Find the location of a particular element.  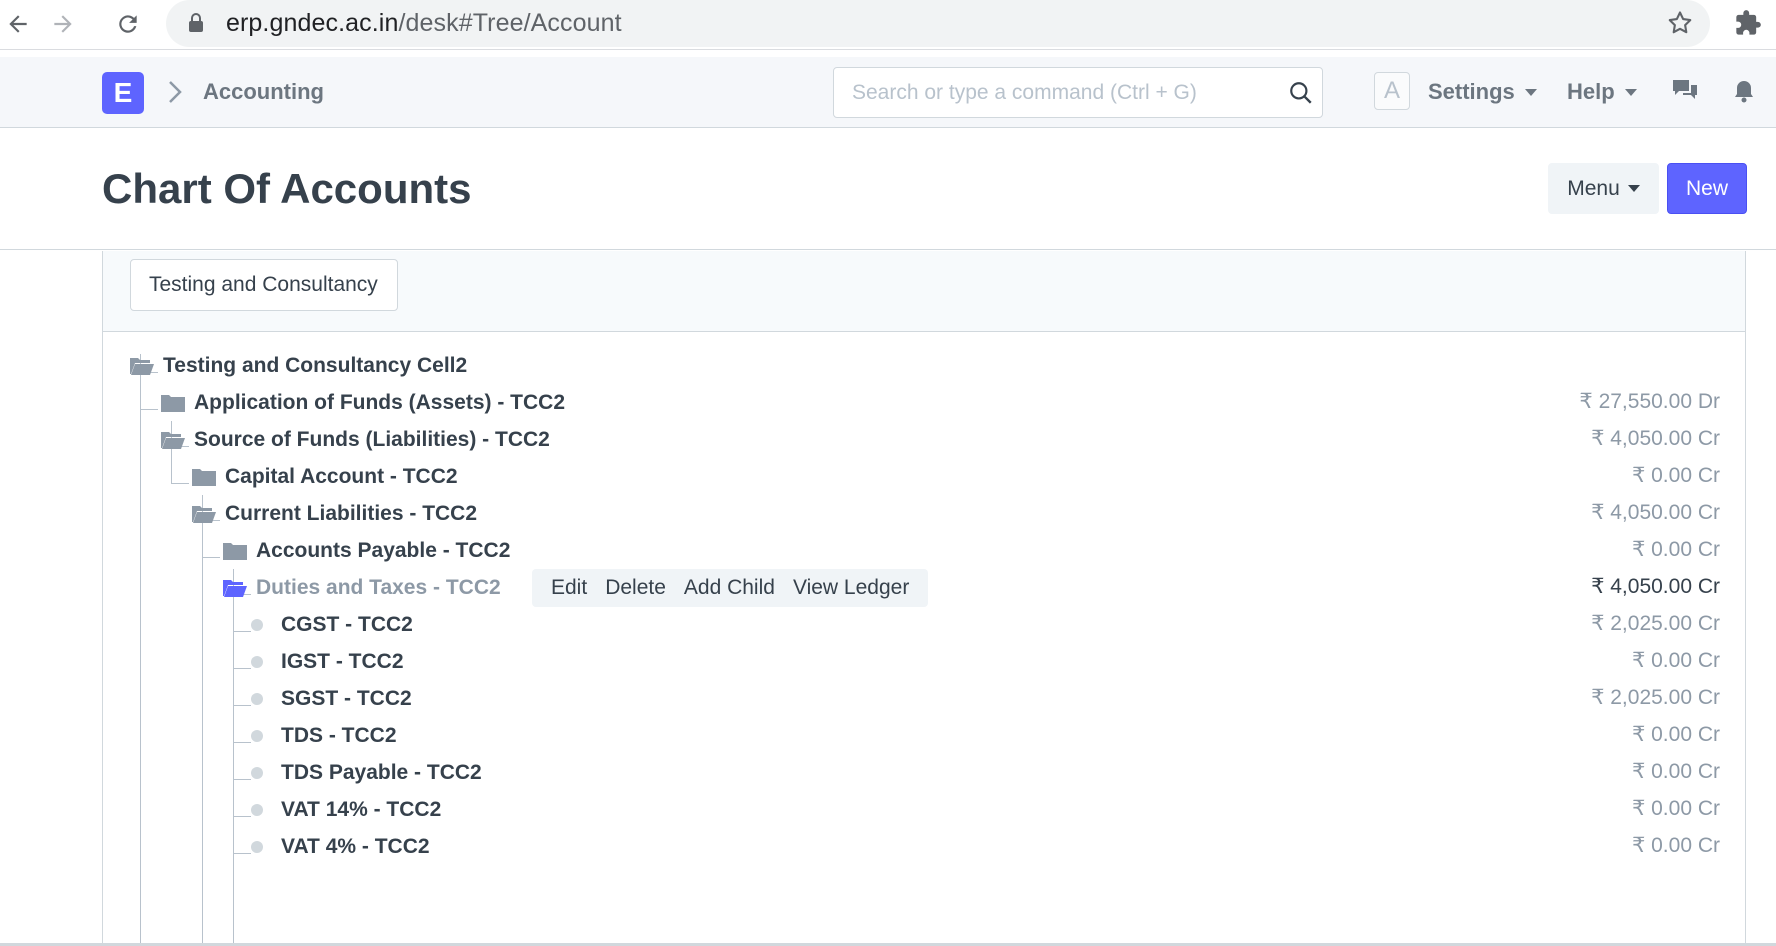

tree-node-vat-4: VAT 4% - TCC2 is located at coordinates (338, 847).